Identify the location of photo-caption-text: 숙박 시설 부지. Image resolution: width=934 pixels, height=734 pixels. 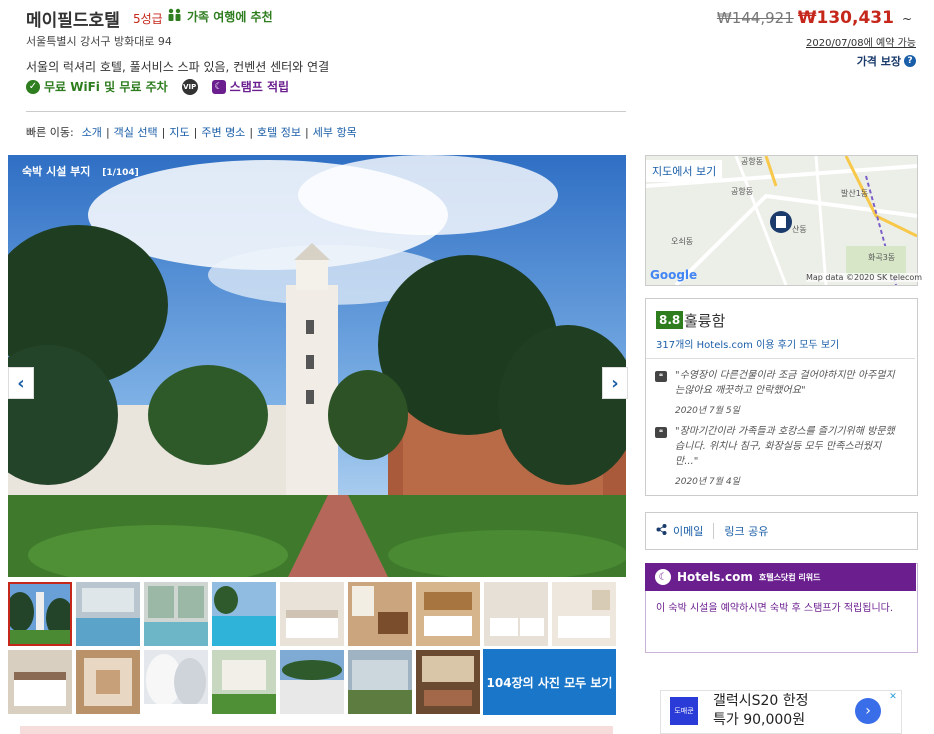
(56, 171).